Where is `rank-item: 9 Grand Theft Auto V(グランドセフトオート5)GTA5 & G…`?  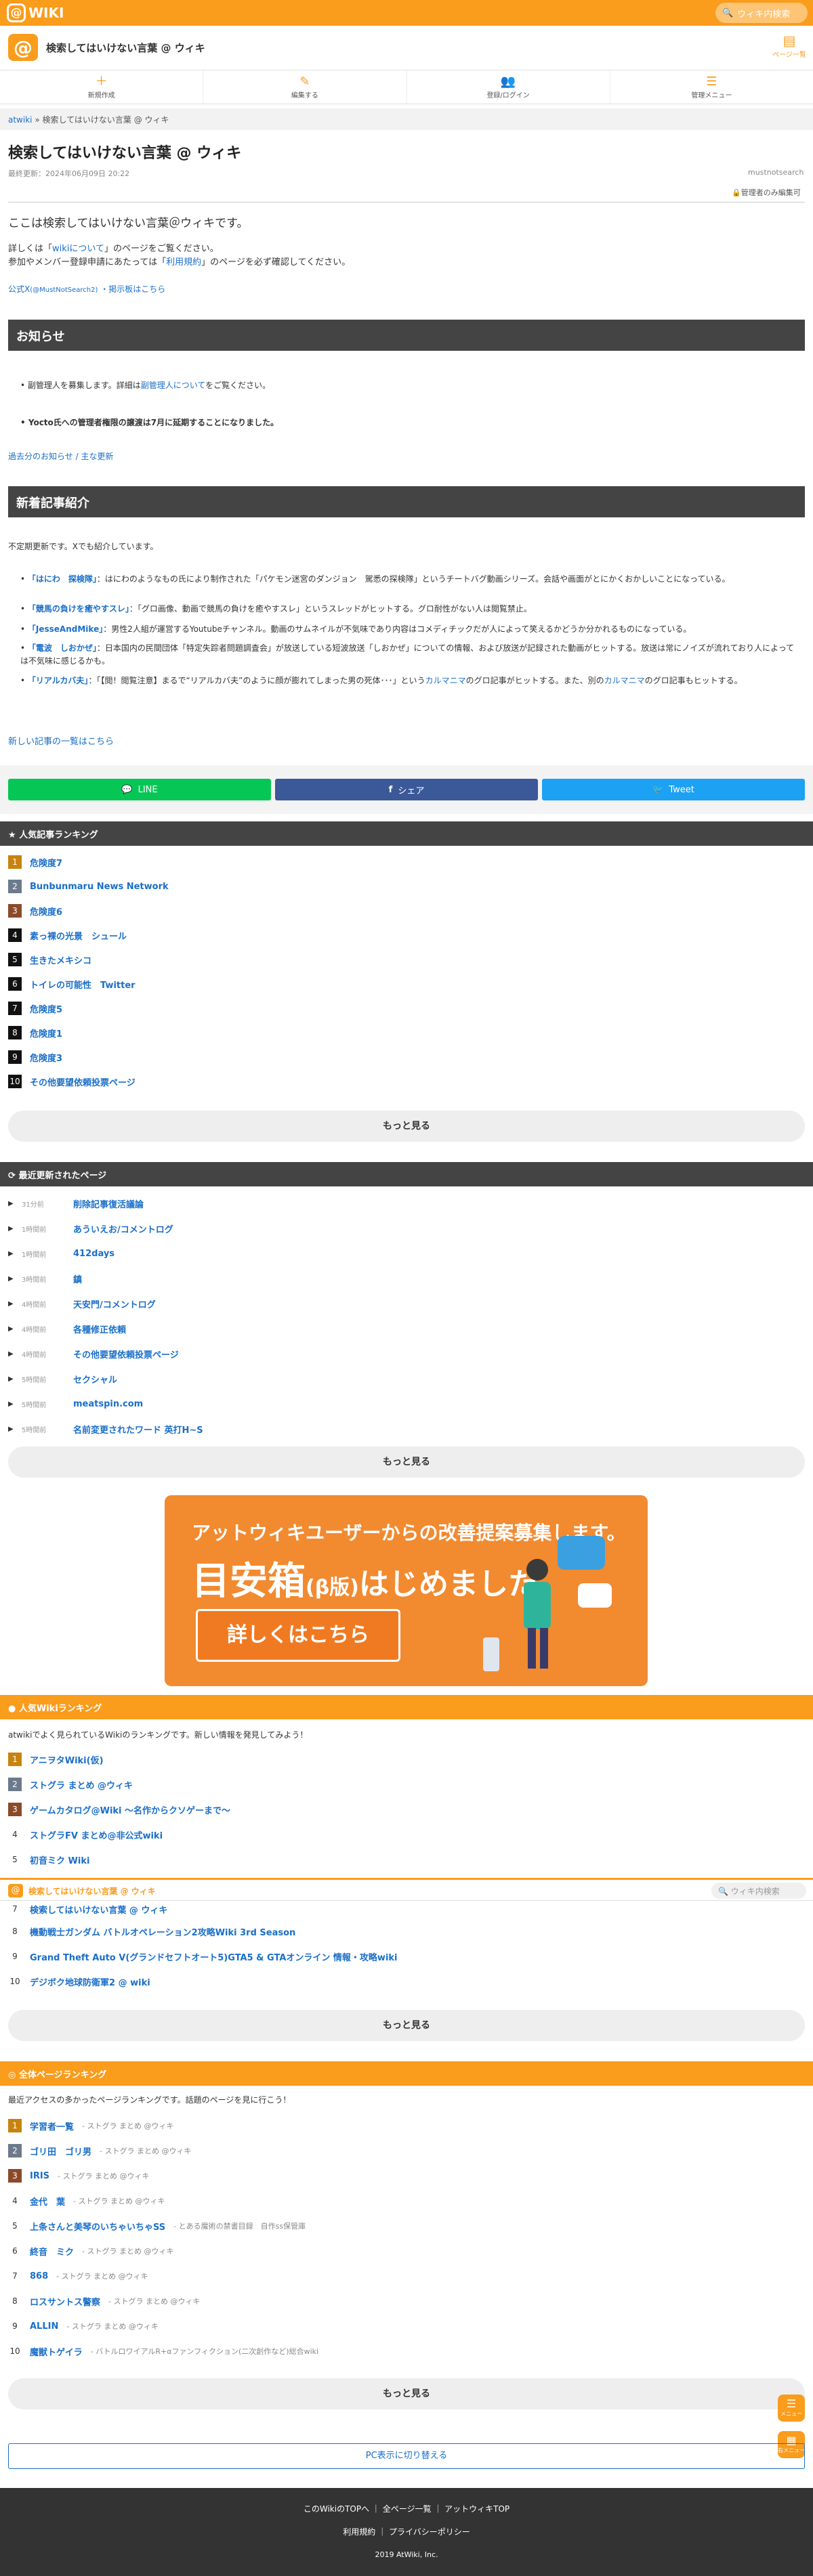
rank-item: 9 Grand Theft Auto V(グランドセフトオート5)GTA5 & G… is located at coordinates (203, 1956).